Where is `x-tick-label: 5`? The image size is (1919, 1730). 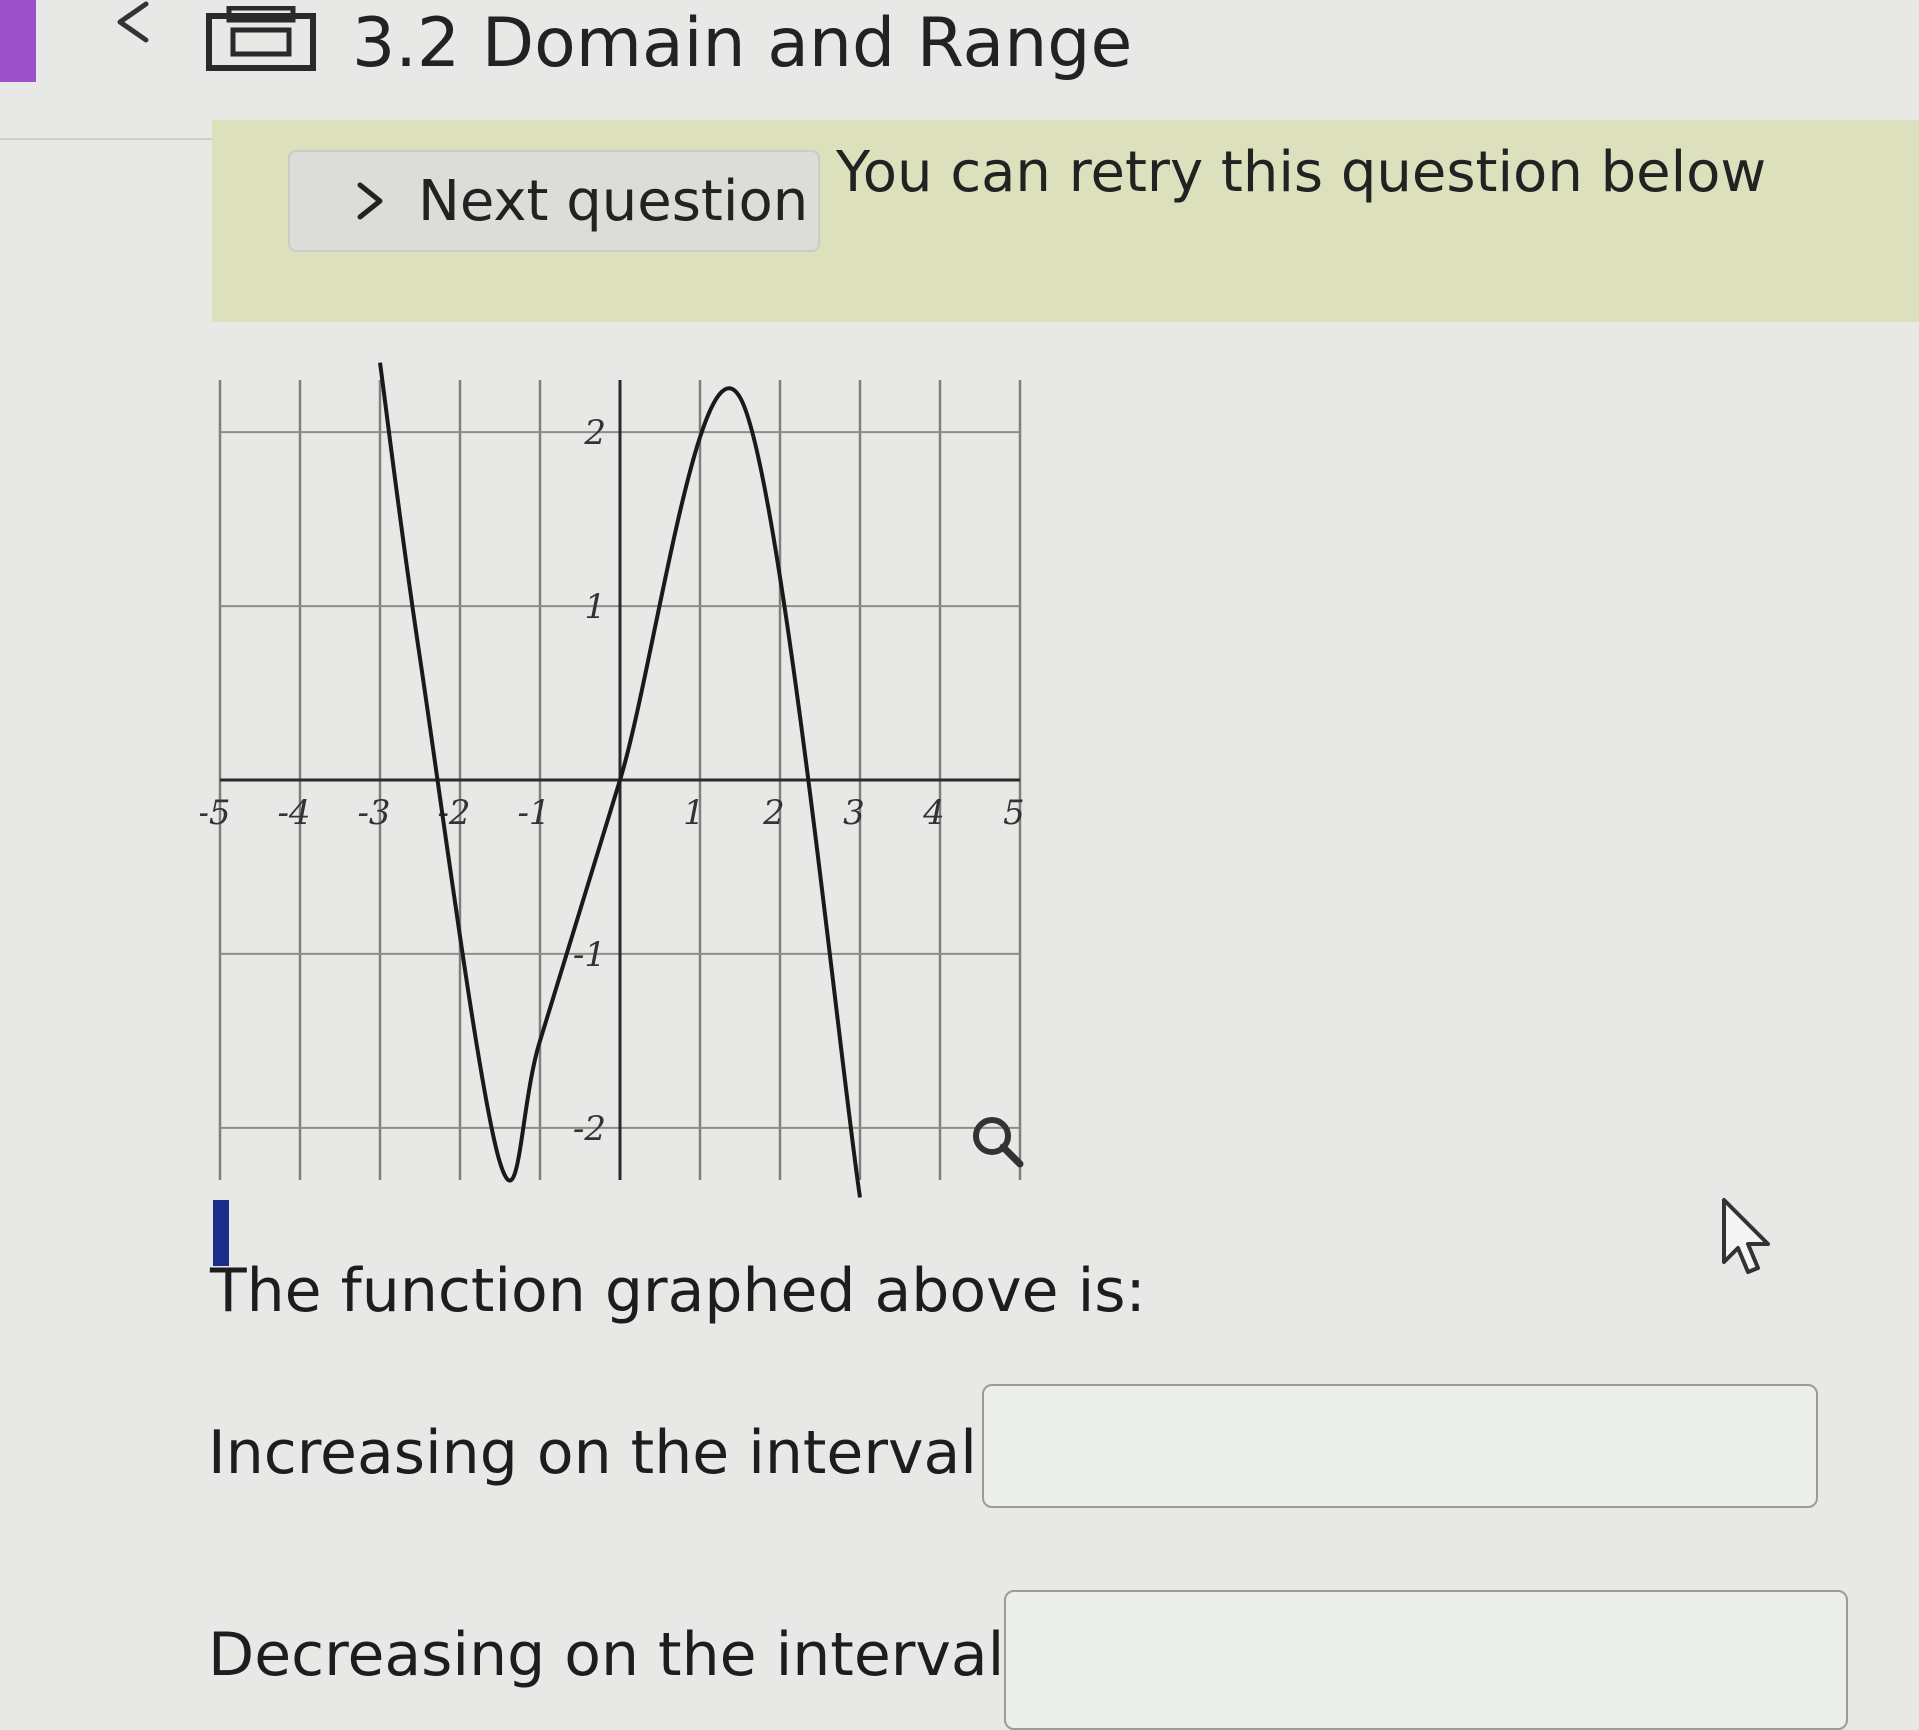 x-tick-label: 5 is located at coordinates (1014, 813).